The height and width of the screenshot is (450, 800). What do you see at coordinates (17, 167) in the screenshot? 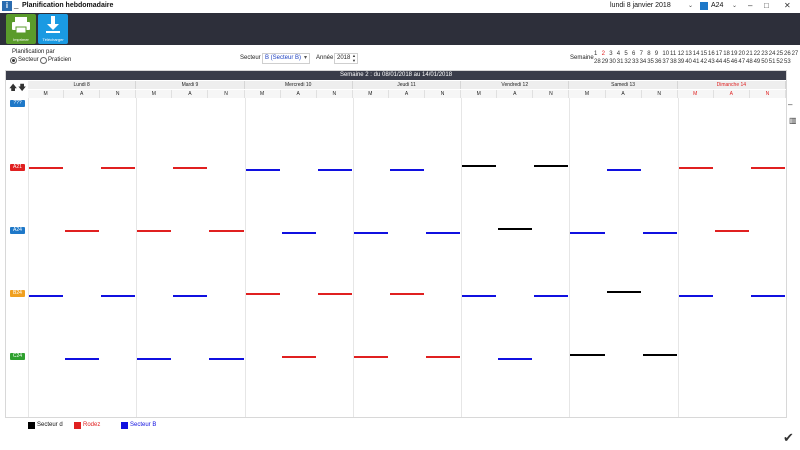
I see `practitioner-badge: A21` at bounding box center [17, 167].